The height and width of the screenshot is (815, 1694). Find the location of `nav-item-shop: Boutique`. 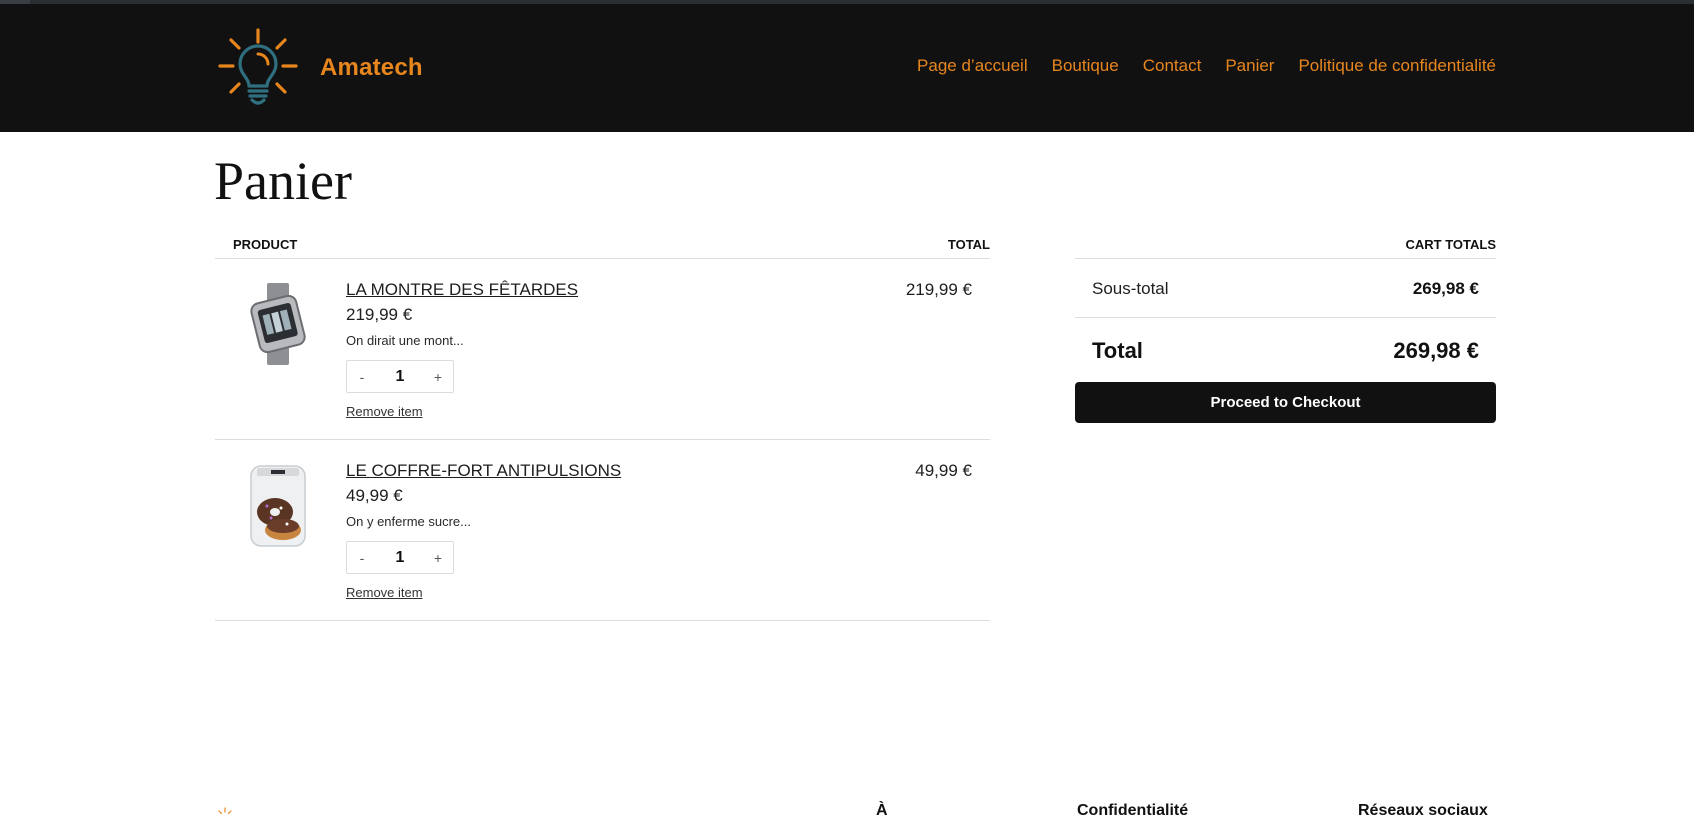

nav-item-shop: Boutique is located at coordinates (1085, 66).